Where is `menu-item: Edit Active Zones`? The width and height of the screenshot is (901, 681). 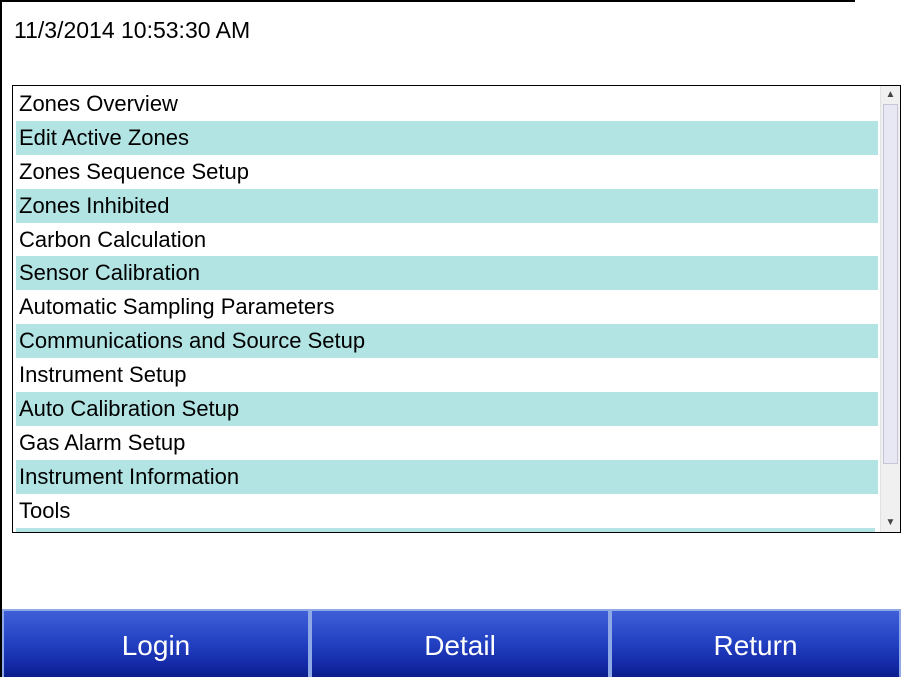 menu-item: Edit Active Zones is located at coordinates (447, 137).